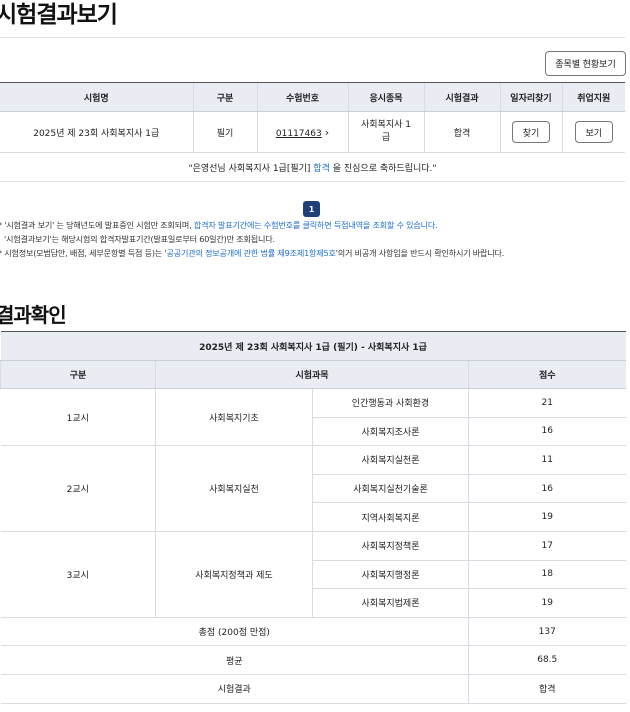 The image size is (630, 712). I want to click on table-row: 2교시 사회복지실천 사회복지실천론 11, so click(313, 488).